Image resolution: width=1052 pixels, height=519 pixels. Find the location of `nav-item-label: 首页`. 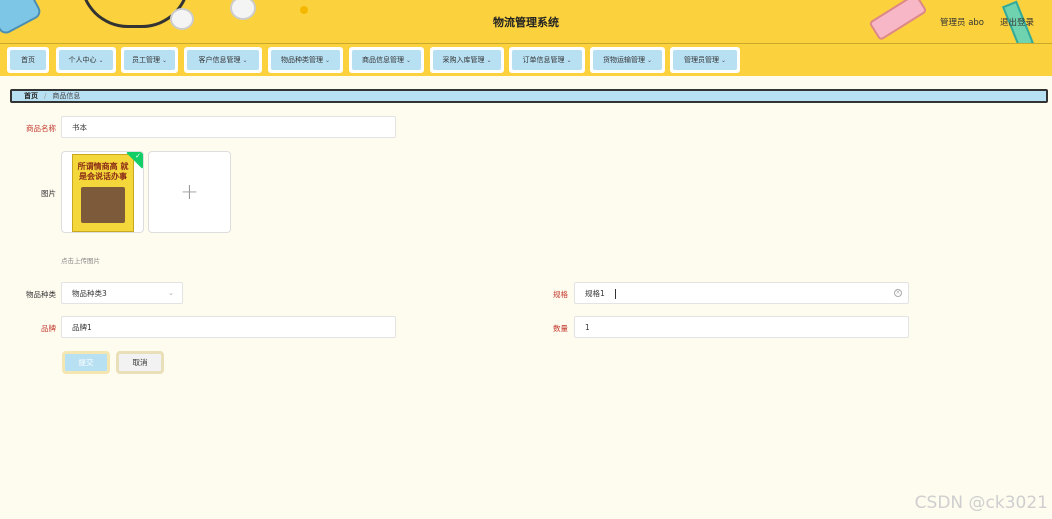

nav-item-label: 首页 is located at coordinates (28, 60).